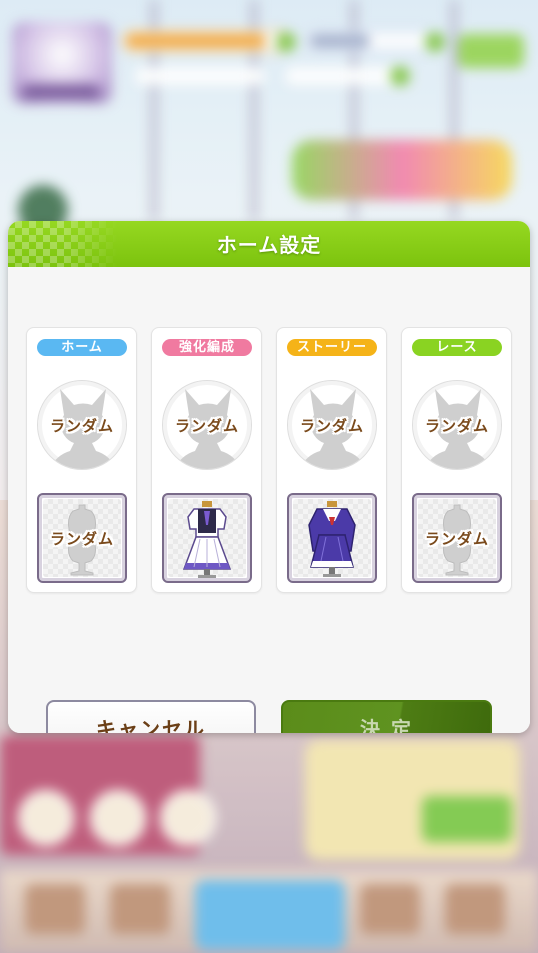 The height and width of the screenshot is (953, 538). I want to click on purple-winter-uniform-icon, so click(332, 539).